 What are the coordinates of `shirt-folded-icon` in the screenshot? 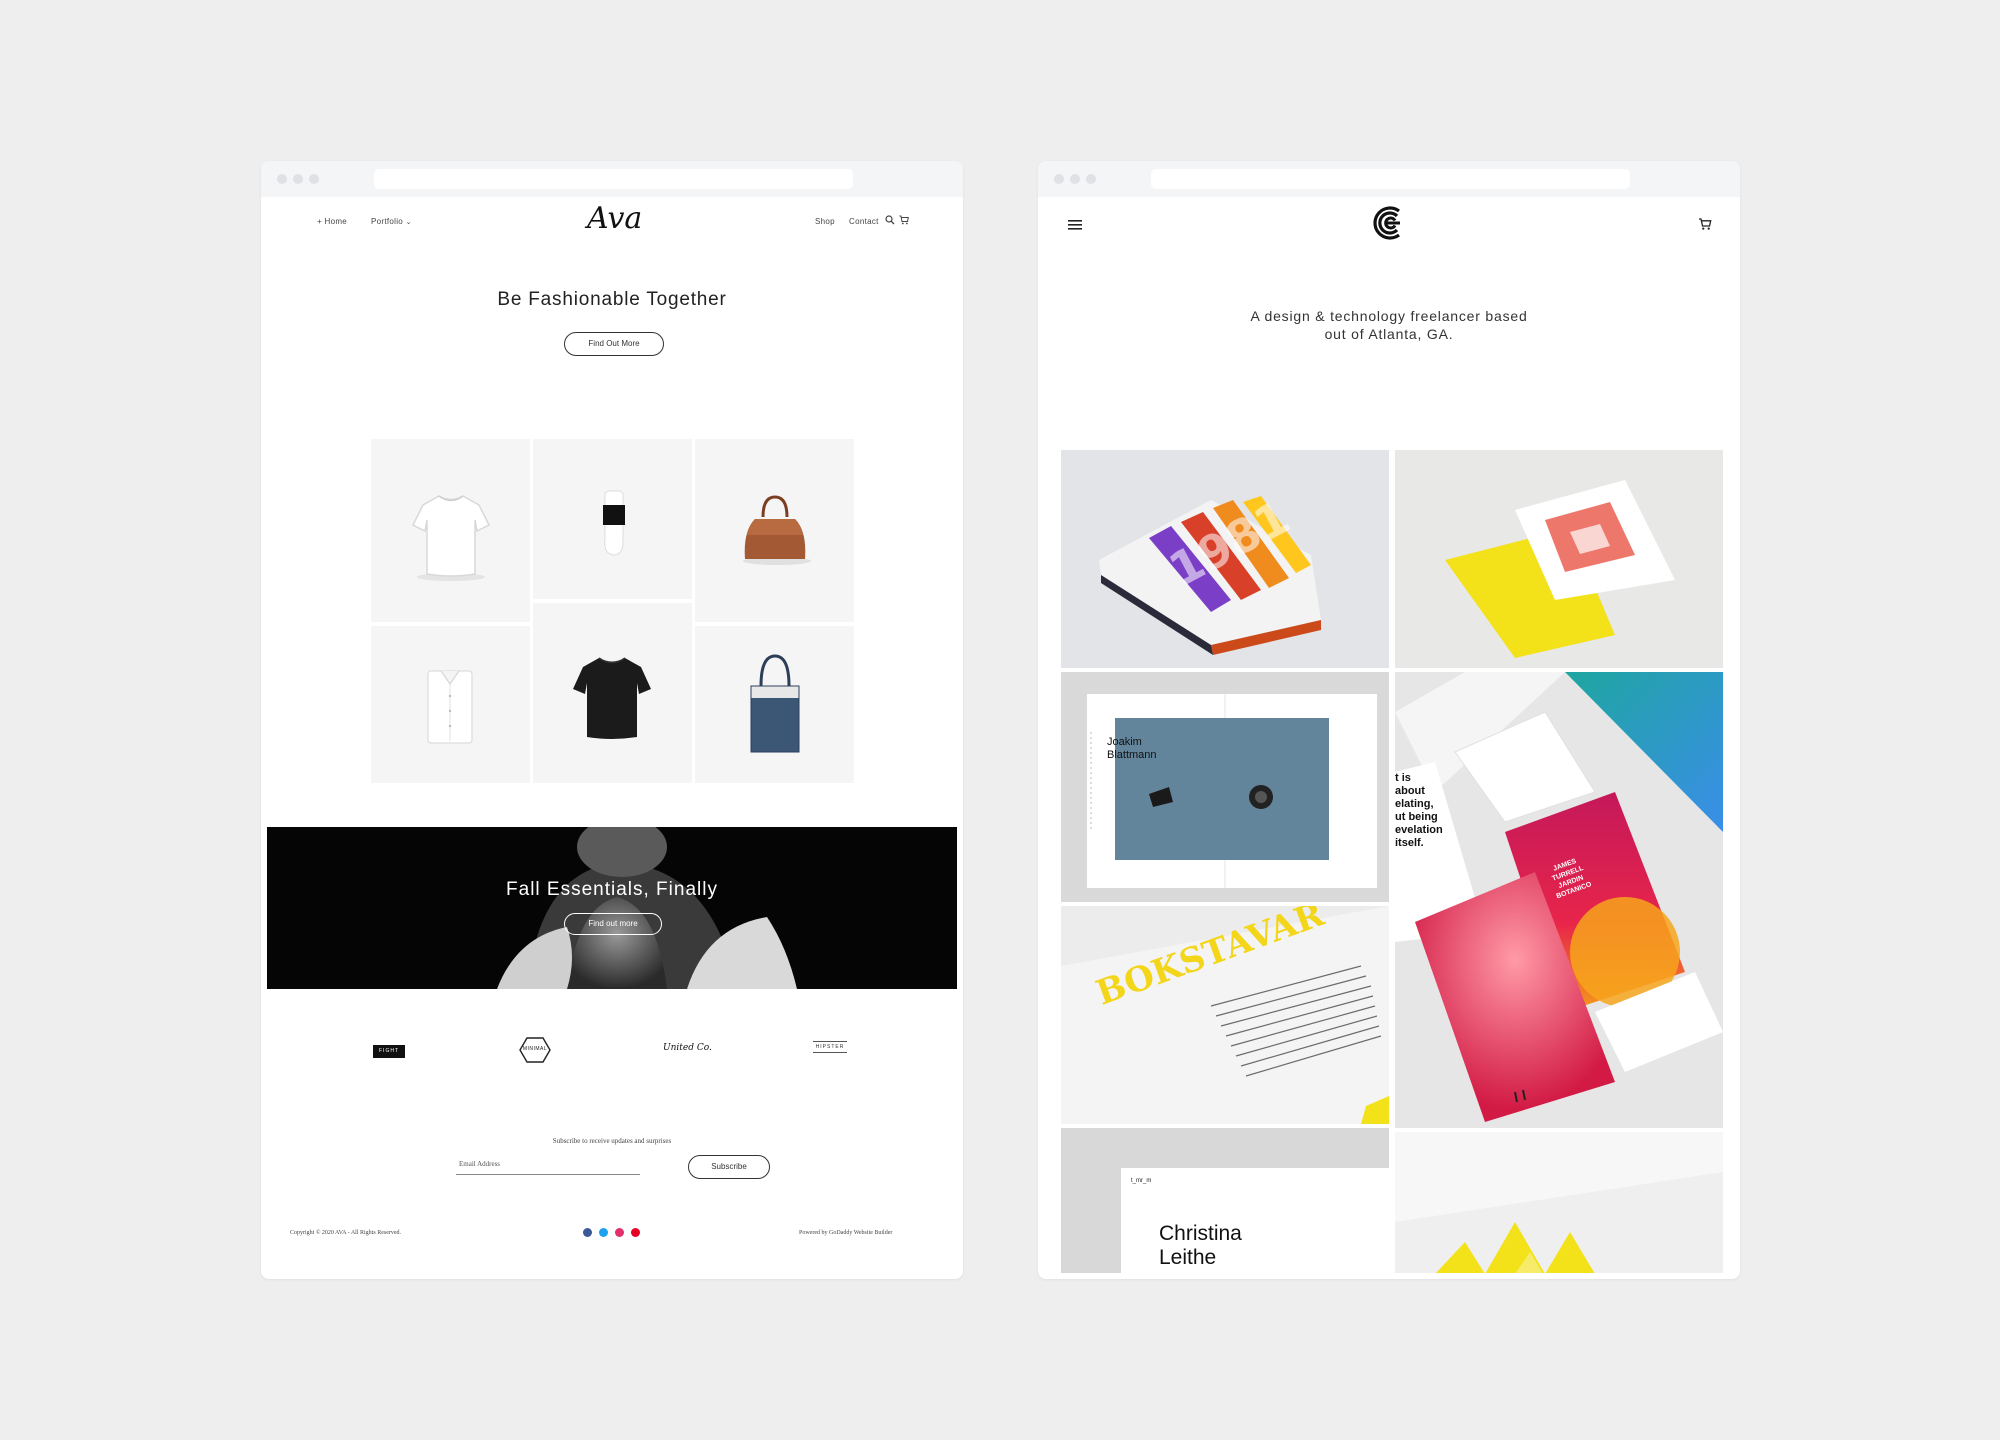 It's located at (450, 707).